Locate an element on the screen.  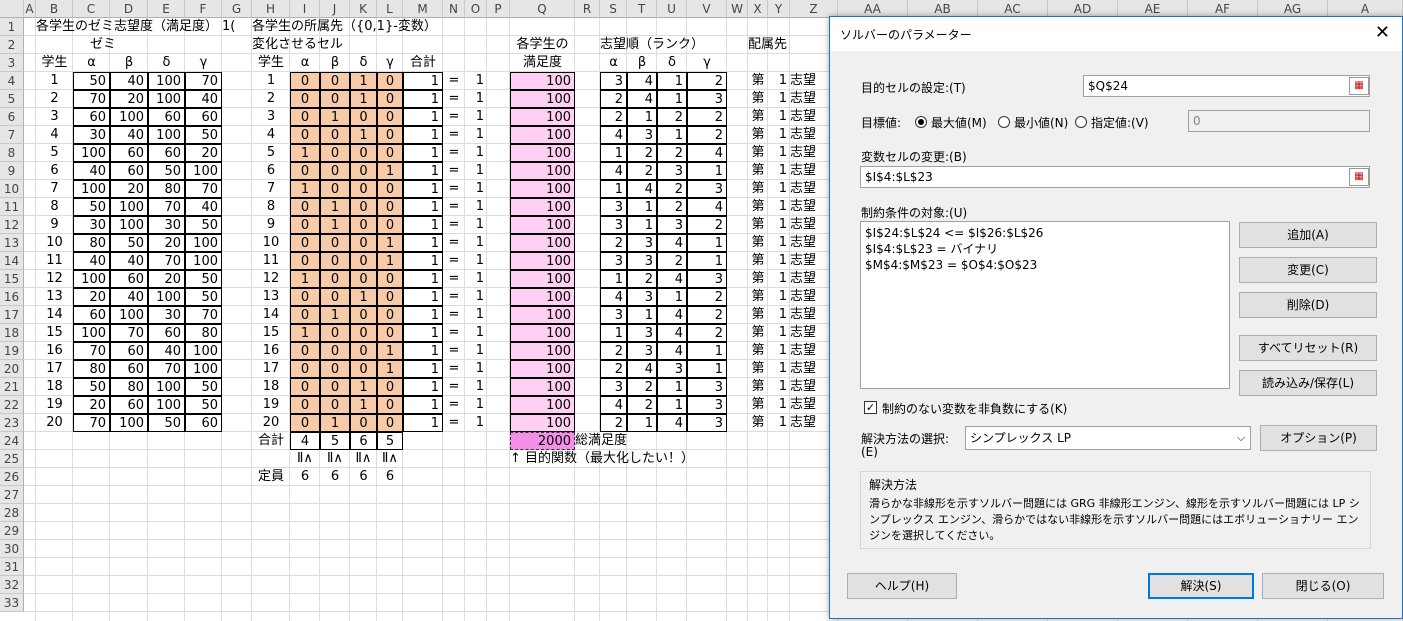
column-header: W is located at coordinates (737, 9).